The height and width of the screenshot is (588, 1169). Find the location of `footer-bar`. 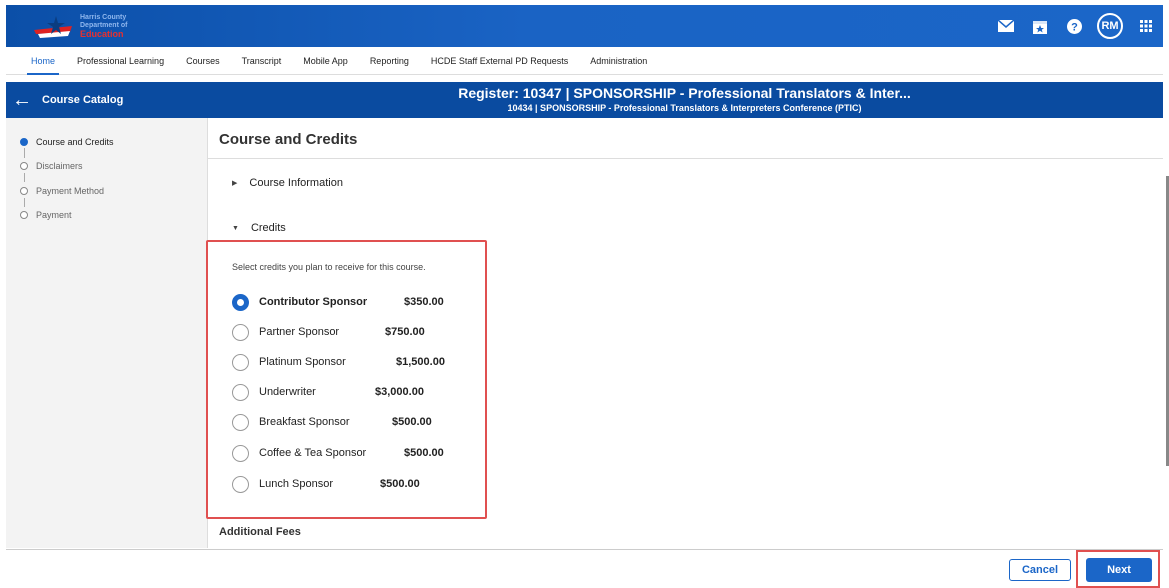

footer-bar is located at coordinates (584, 568).